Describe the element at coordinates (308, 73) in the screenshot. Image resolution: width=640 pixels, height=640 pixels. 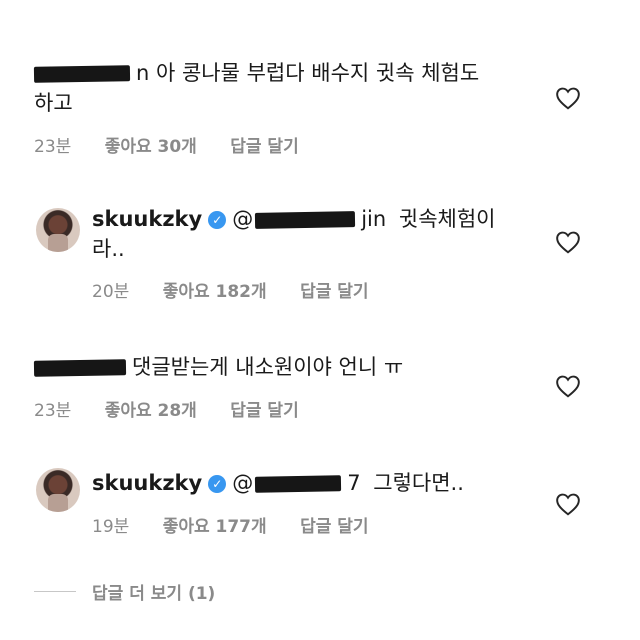
I see `comment-body: n 아 콩나물 부럽다 배수지 귓속 체험도` at that location.